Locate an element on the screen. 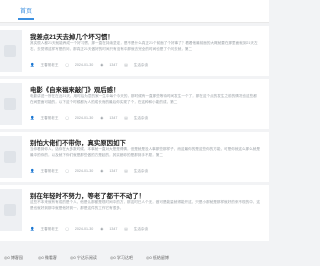 Image resolution: width=320 pixels, height=266 pixels. footer-label: 0 博客园 is located at coordinates (15, 257).